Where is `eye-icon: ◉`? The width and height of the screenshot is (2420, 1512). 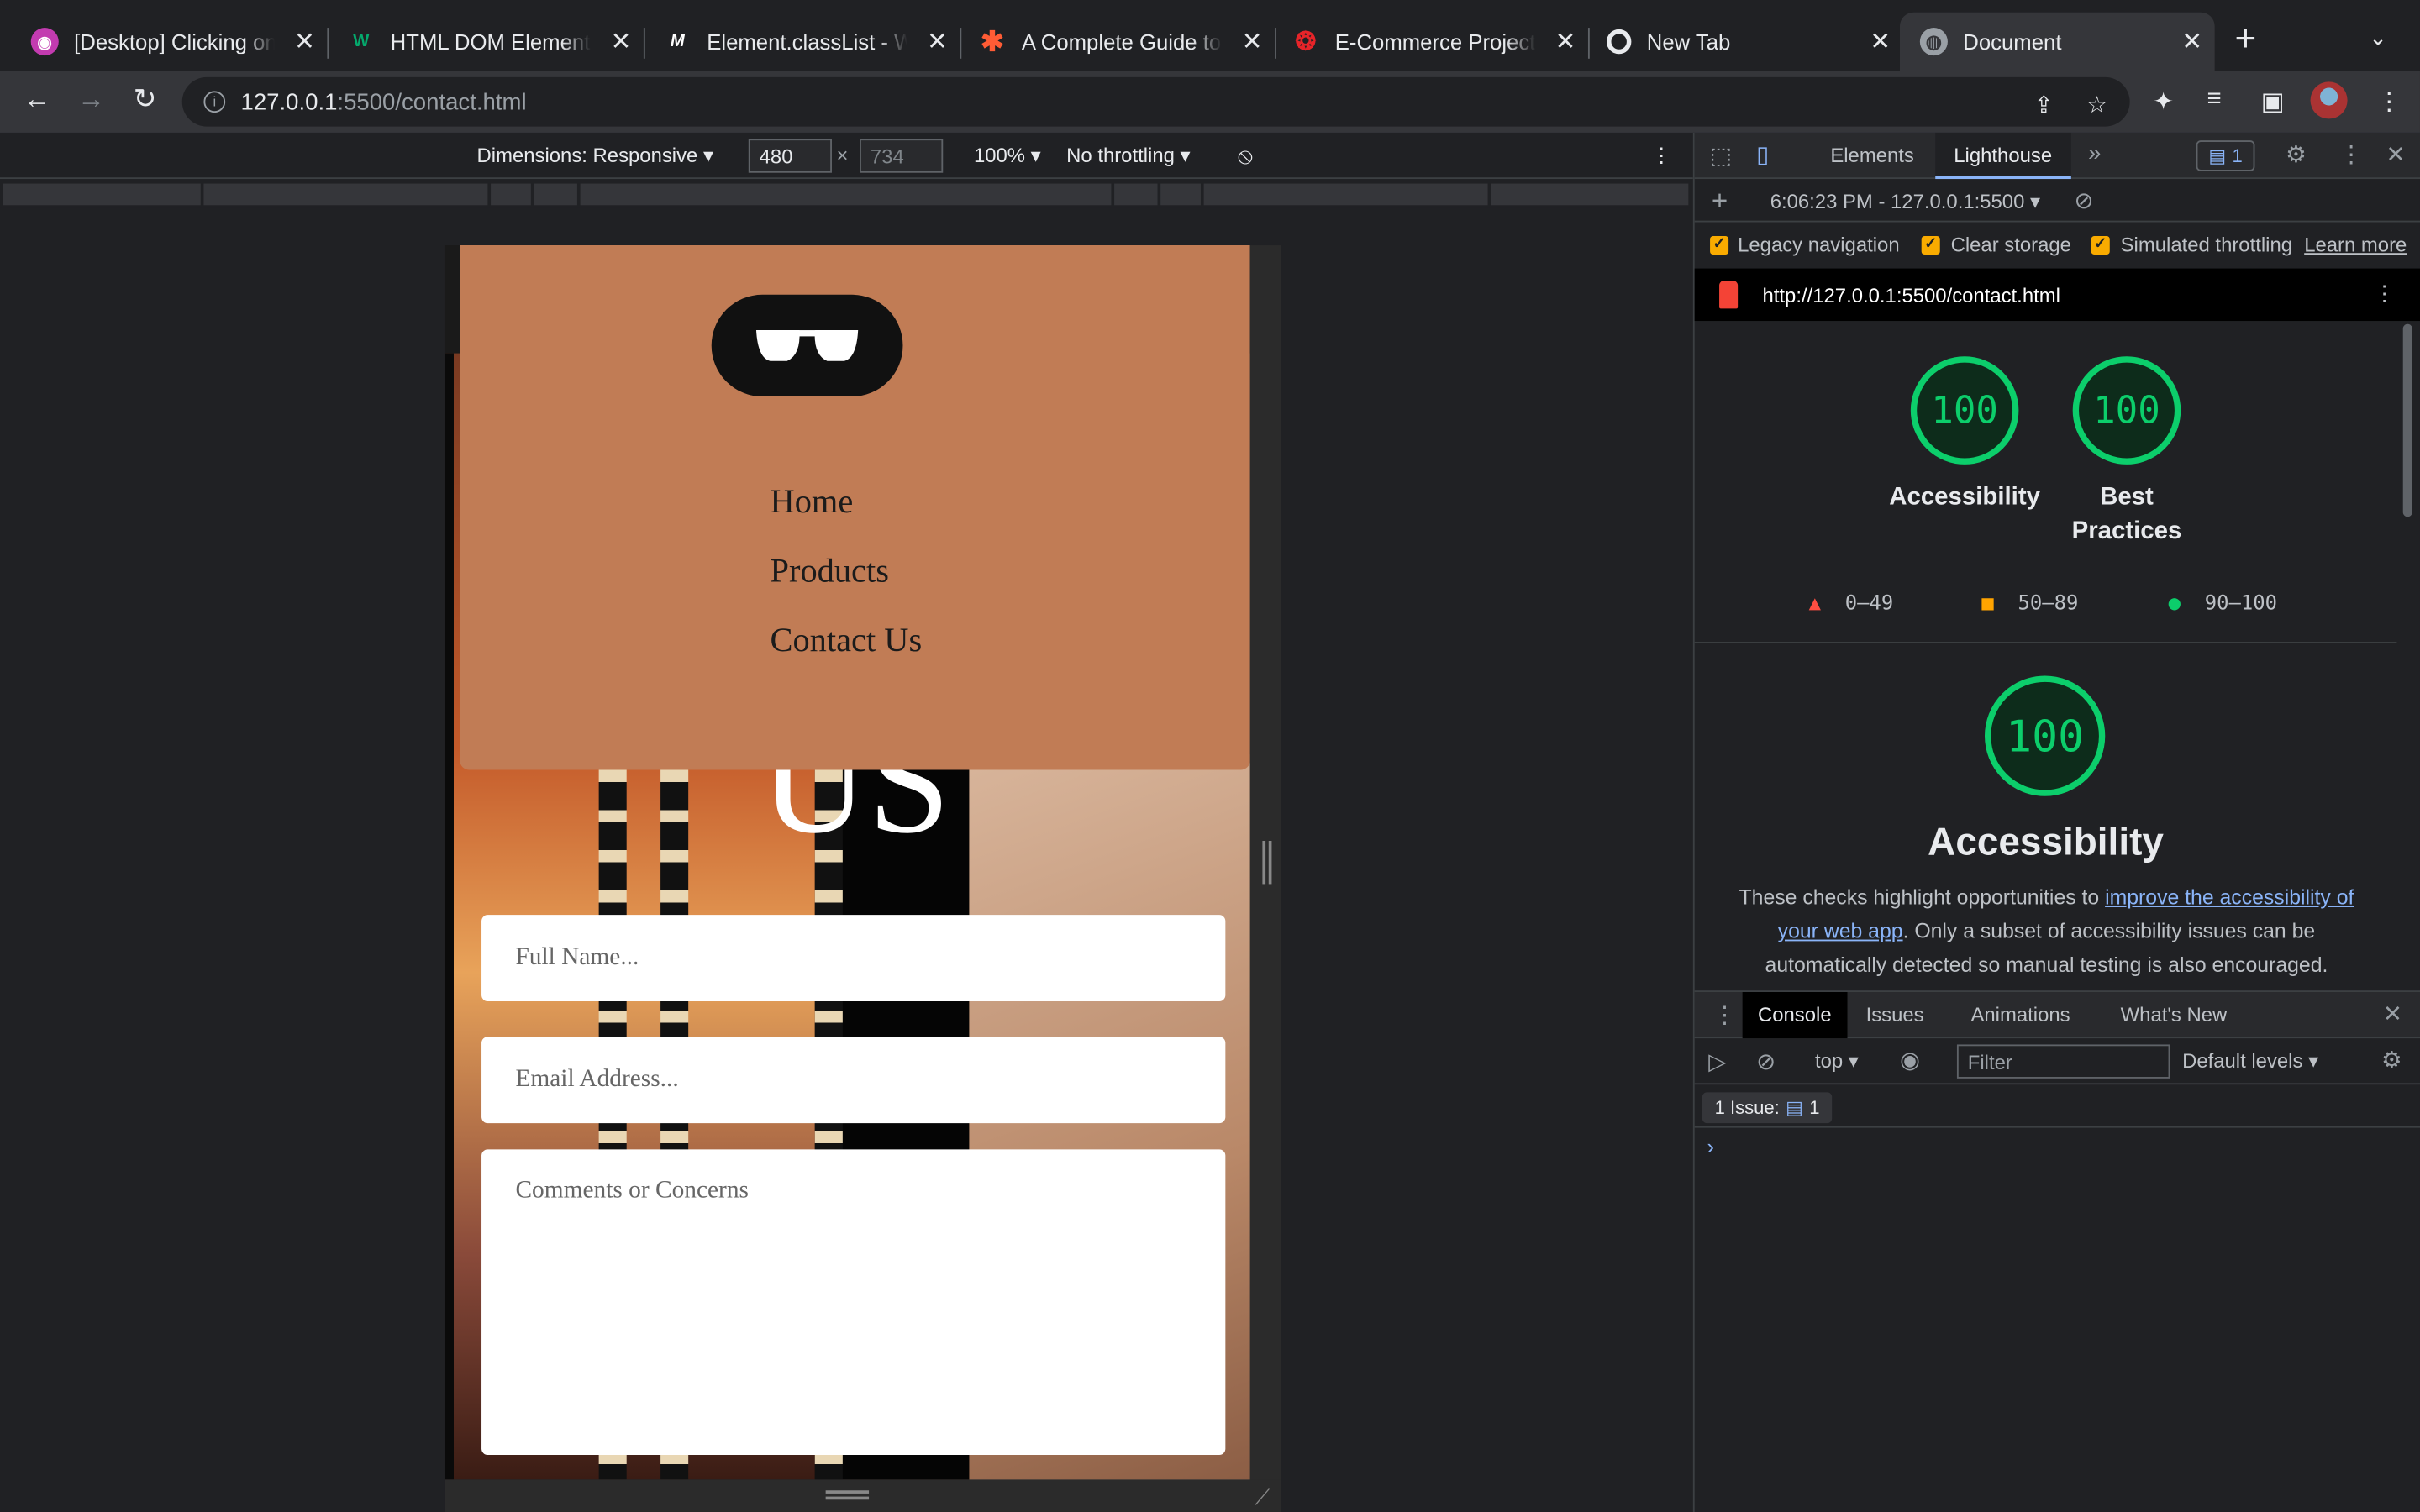 eye-icon: ◉ is located at coordinates (1910, 1060).